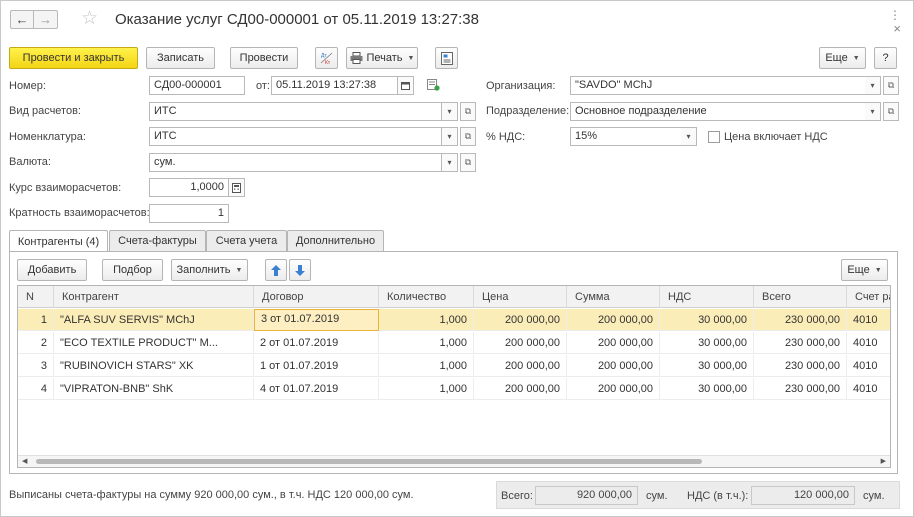 Image resolution: width=914 pixels, height=517 pixels. Describe the element at coordinates (316, 366) in the screenshot. I see `contract-cell: 1 от 01.07.2019` at that location.